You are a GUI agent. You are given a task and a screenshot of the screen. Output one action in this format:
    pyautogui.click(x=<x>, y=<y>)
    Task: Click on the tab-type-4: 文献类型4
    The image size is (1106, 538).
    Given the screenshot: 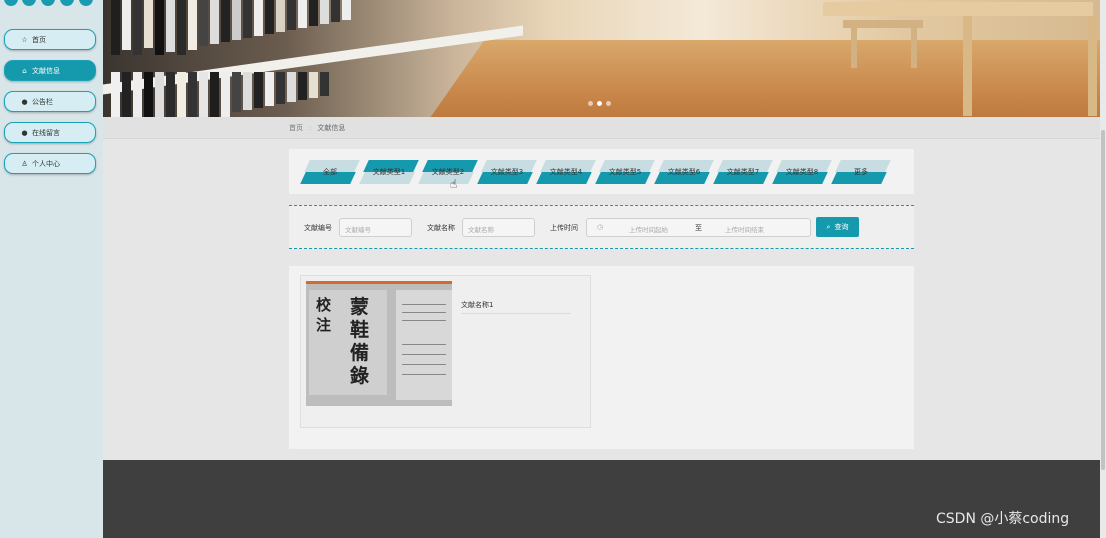 What is the action you would take?
    pyautogui.click(x=566, y=172)
    